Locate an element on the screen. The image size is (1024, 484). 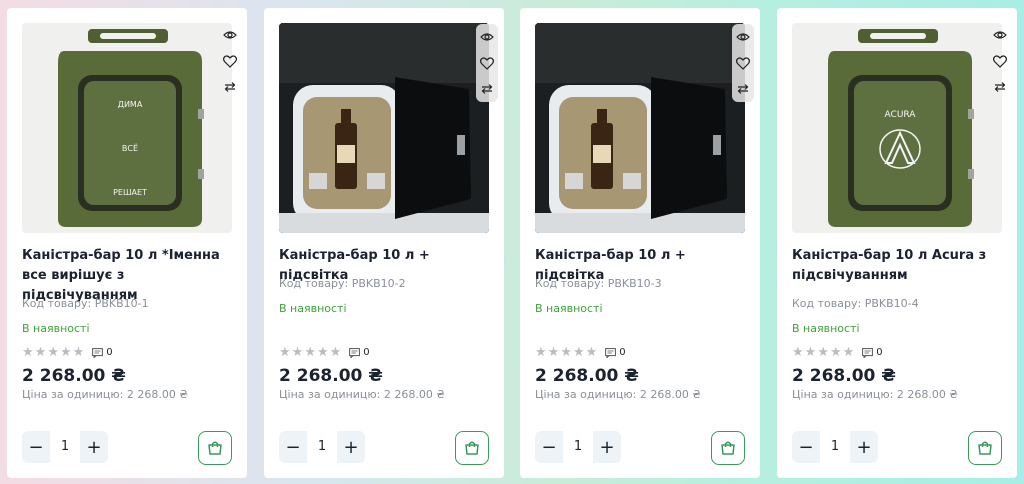
engraving-text: ВСЁ is located at coordinates (130, 148).